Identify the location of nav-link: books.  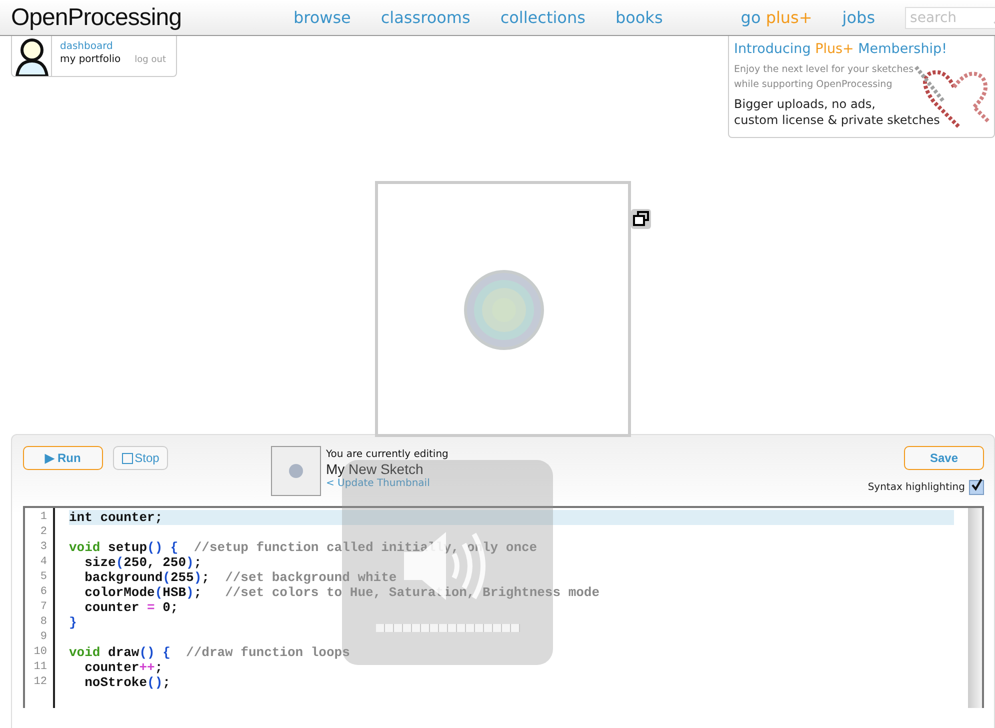
(639, 17).